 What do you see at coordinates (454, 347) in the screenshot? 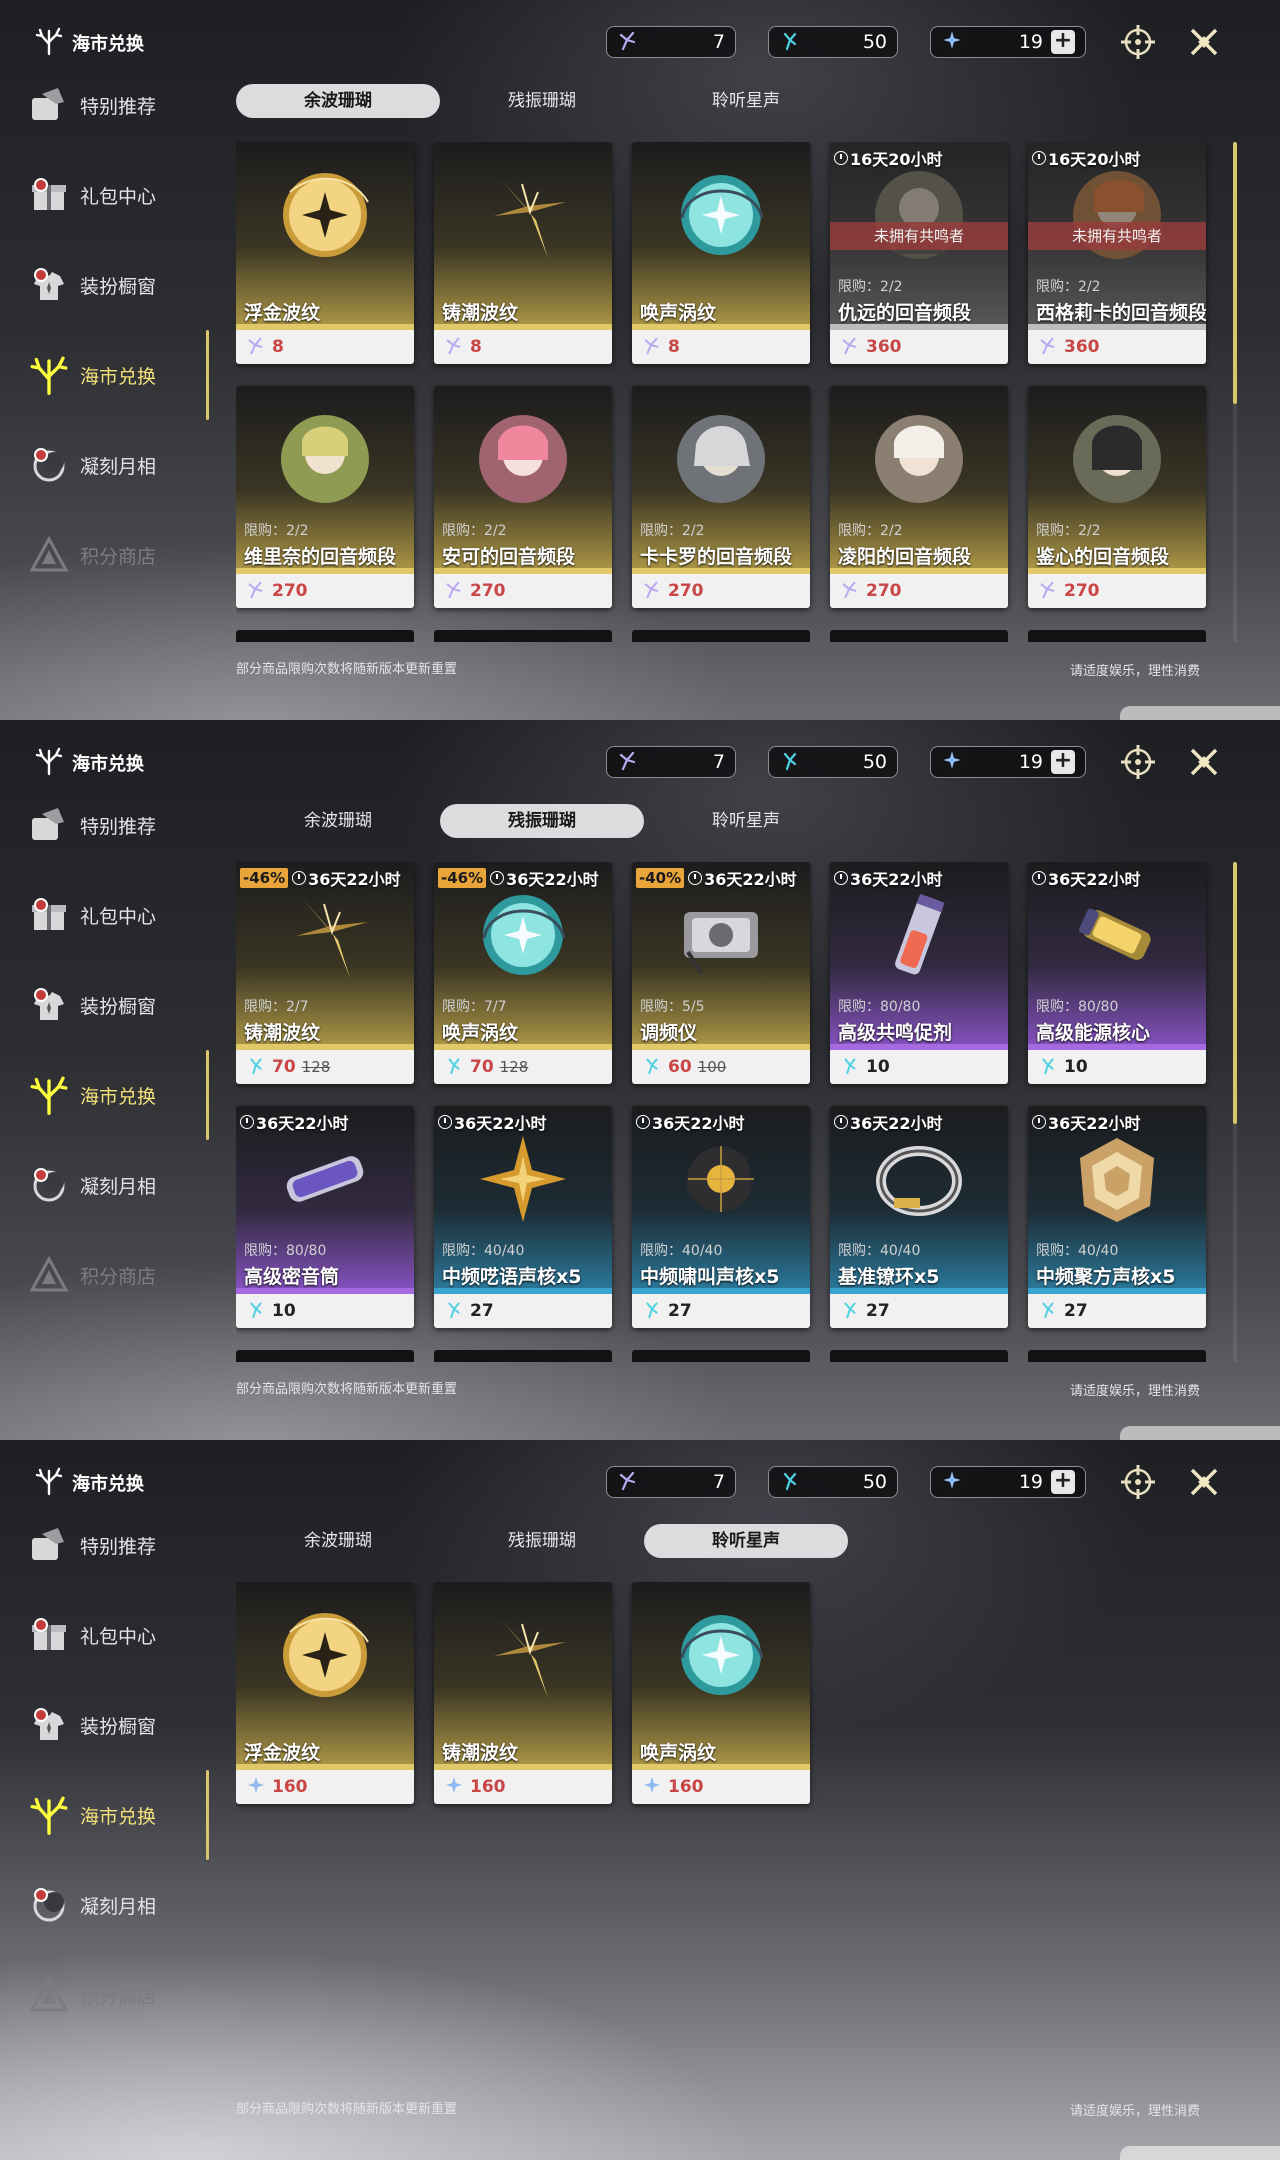
I see `wave-coral-icon` at bounding box center [454, 347].